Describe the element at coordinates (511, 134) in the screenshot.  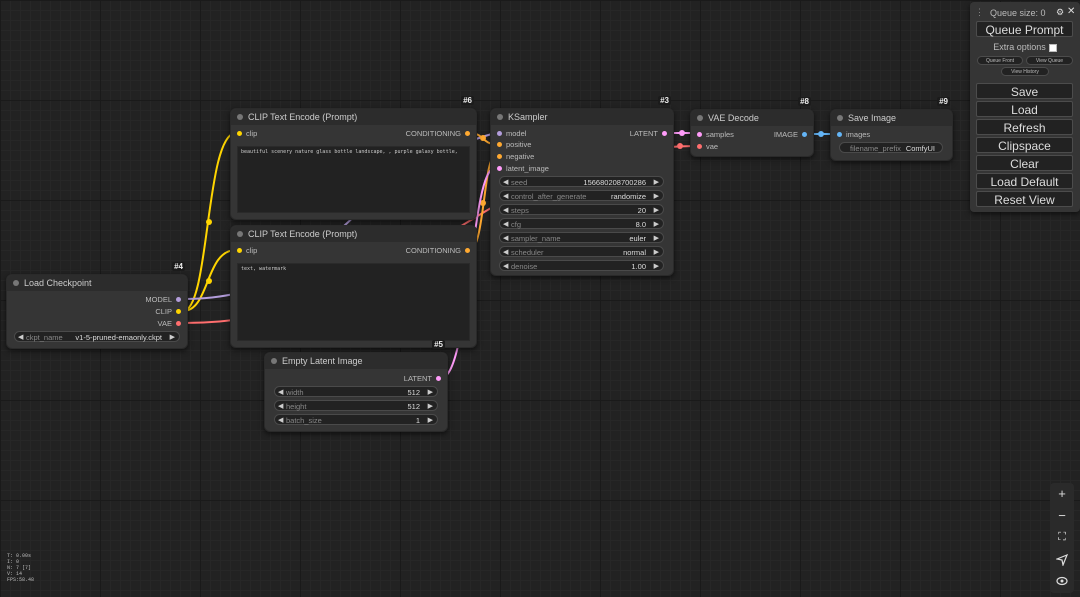
I see `input-model: model` at that location.